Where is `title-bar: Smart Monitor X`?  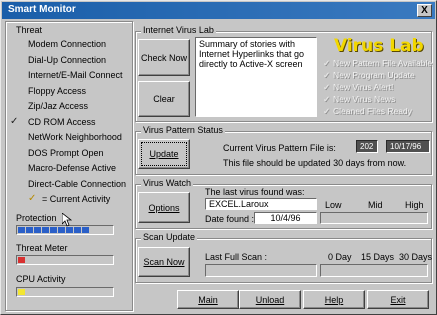 title-bar: Smart Monitor X is located at coordinates (218, 10).